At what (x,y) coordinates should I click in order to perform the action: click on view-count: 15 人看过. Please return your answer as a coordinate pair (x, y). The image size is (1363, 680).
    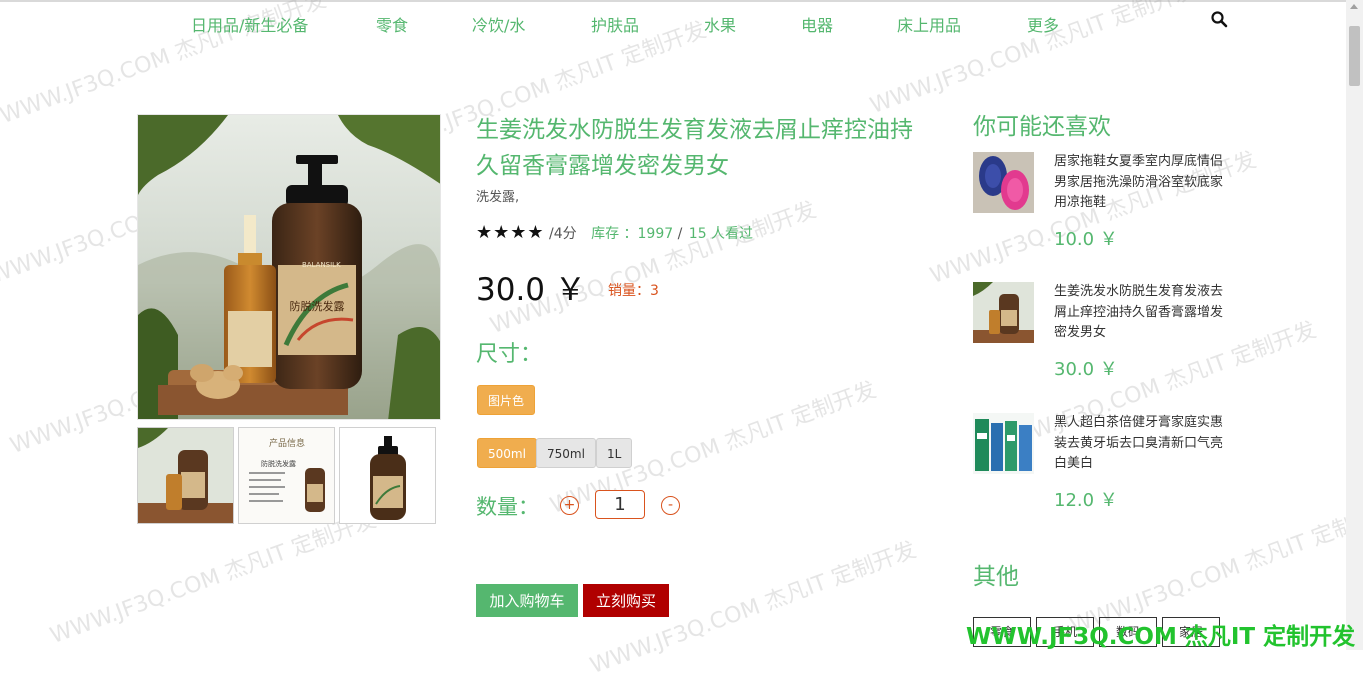
    Looking at the image, I should click on (721, 234).